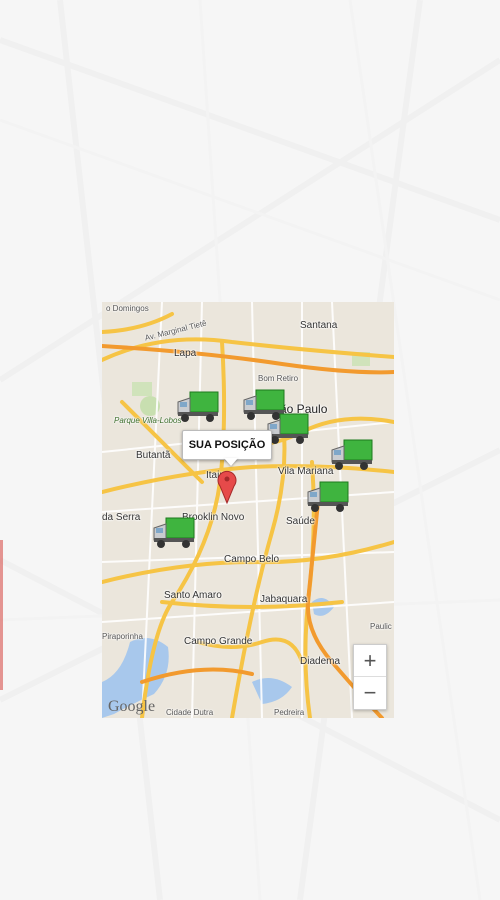  Describe the element at coordinates (370, 660) in the screenshot. I see `zoom-in-button: +` at that location.